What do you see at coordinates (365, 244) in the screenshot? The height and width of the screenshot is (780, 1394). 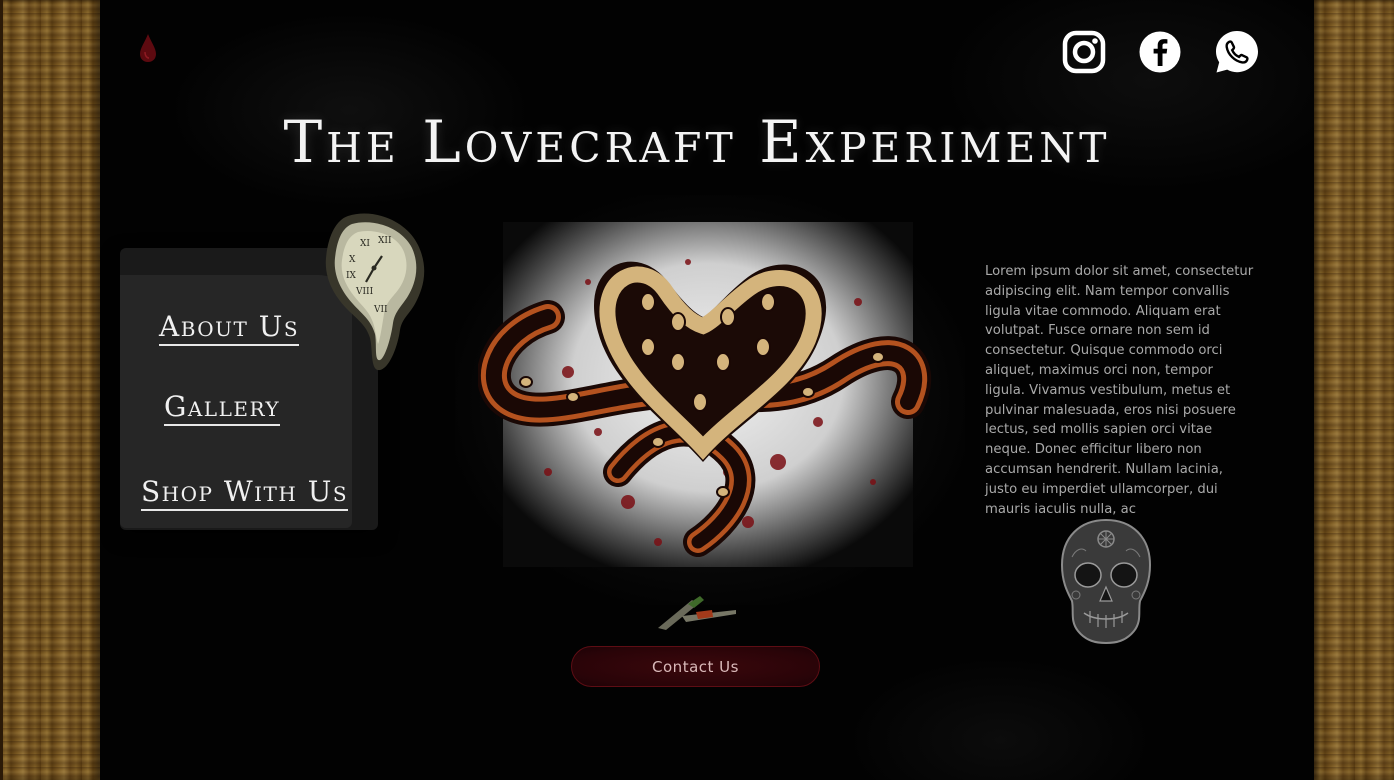 I see `svg-text: XI` at bounding box center [365, 244].